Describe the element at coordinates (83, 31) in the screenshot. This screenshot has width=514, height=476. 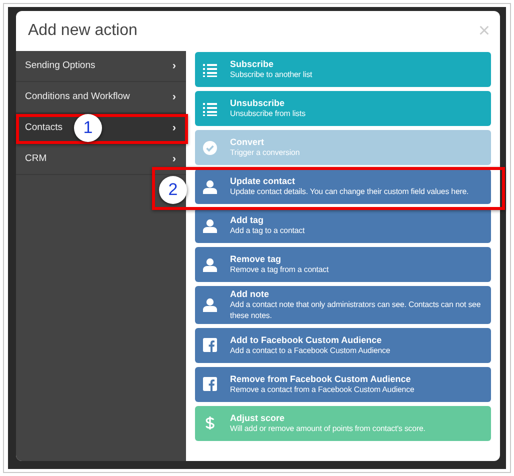
I see `modal-title: Add new action` at that location.